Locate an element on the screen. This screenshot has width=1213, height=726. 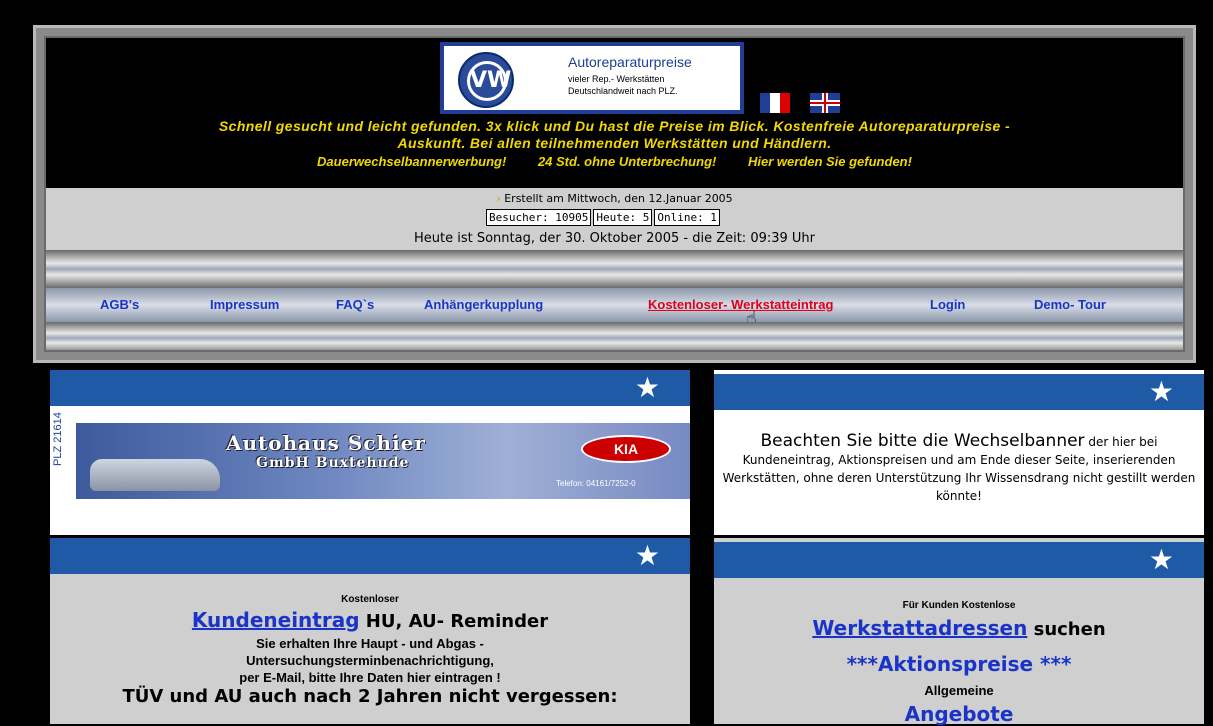
aktionspreise-link: ***Aktionspreise *** is located at coordinates (959, 664).